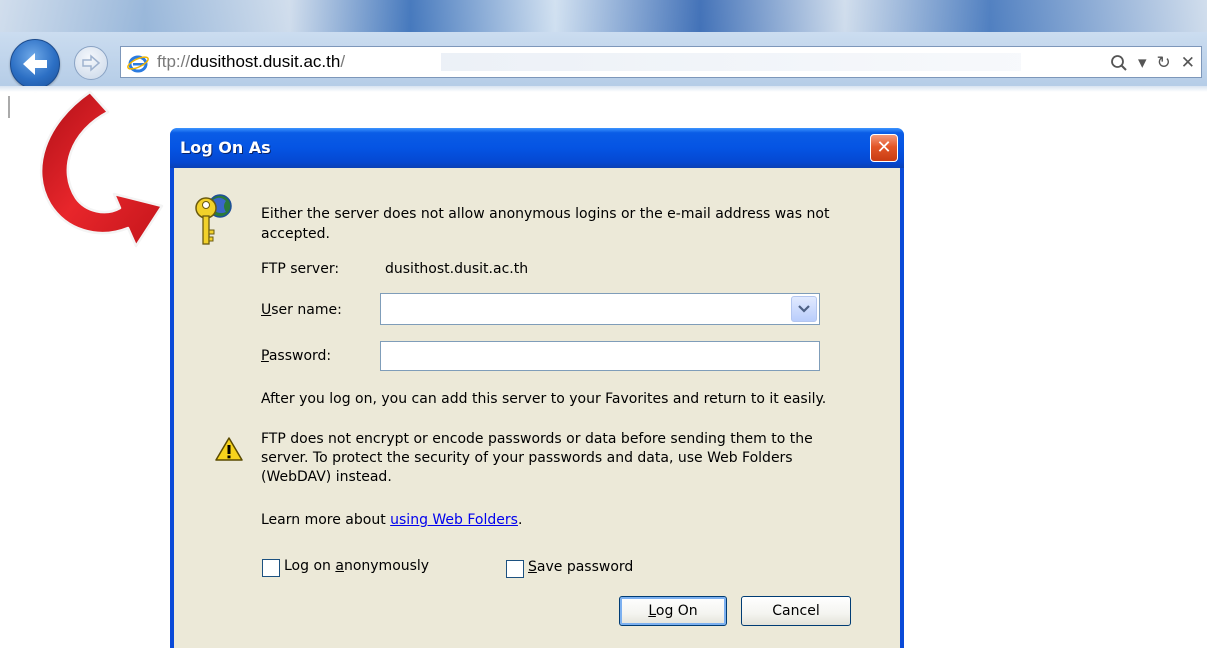 Image resolution: width=1207 pixels, height=648 pixels. I want to click on address-url: ftp://dusithost.dusit.ac.th/, so click(251, 62).